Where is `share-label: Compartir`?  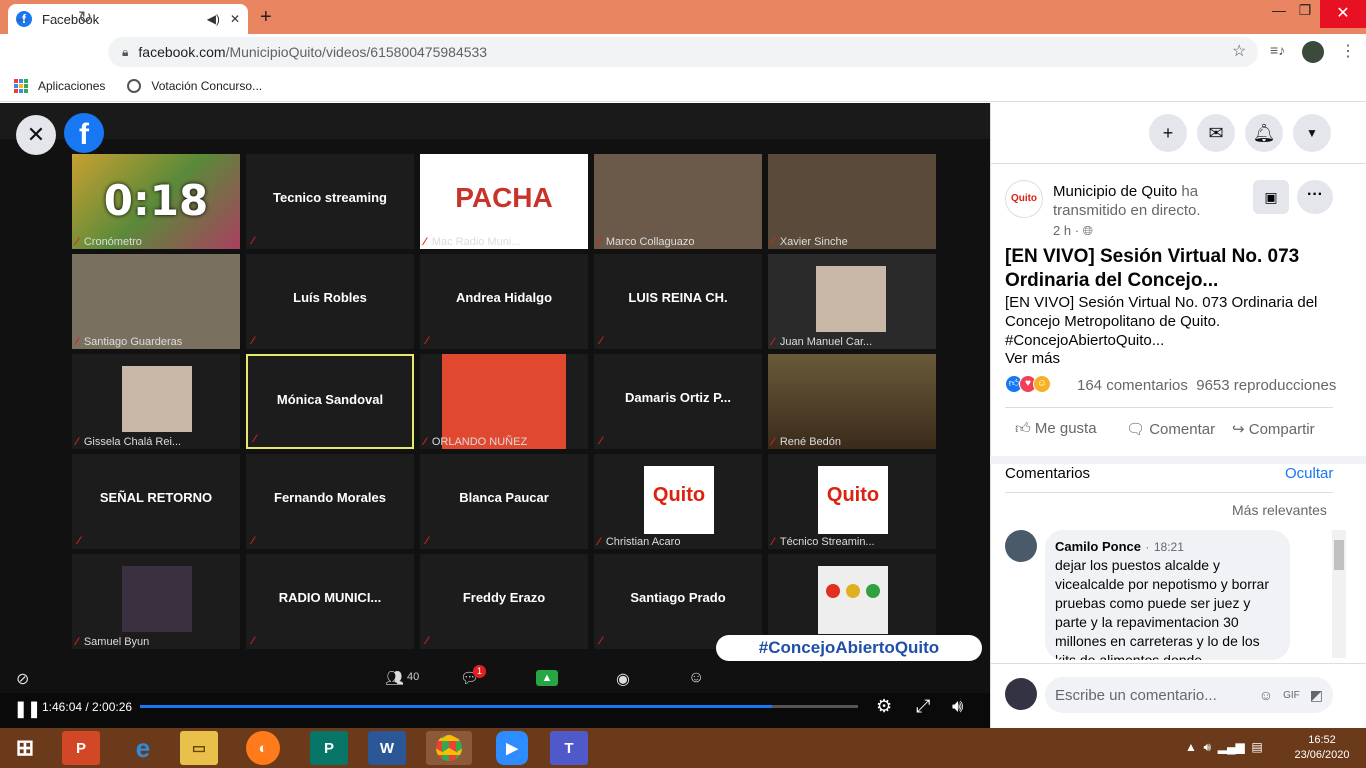 share-label: Compartir is located at coordinates (1281, 429).